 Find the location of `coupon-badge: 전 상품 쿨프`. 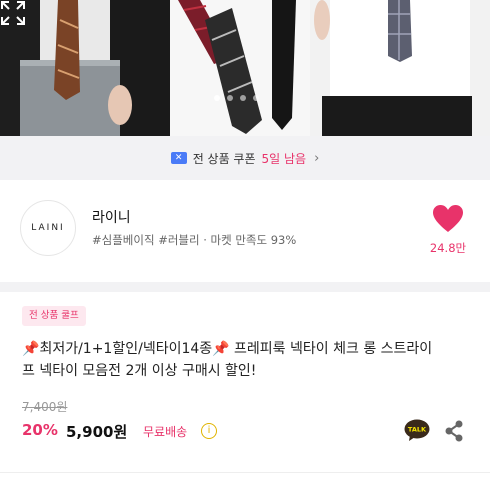

coupon-badge: 전 상품 쿨프 is located at coordinates (54, 316).